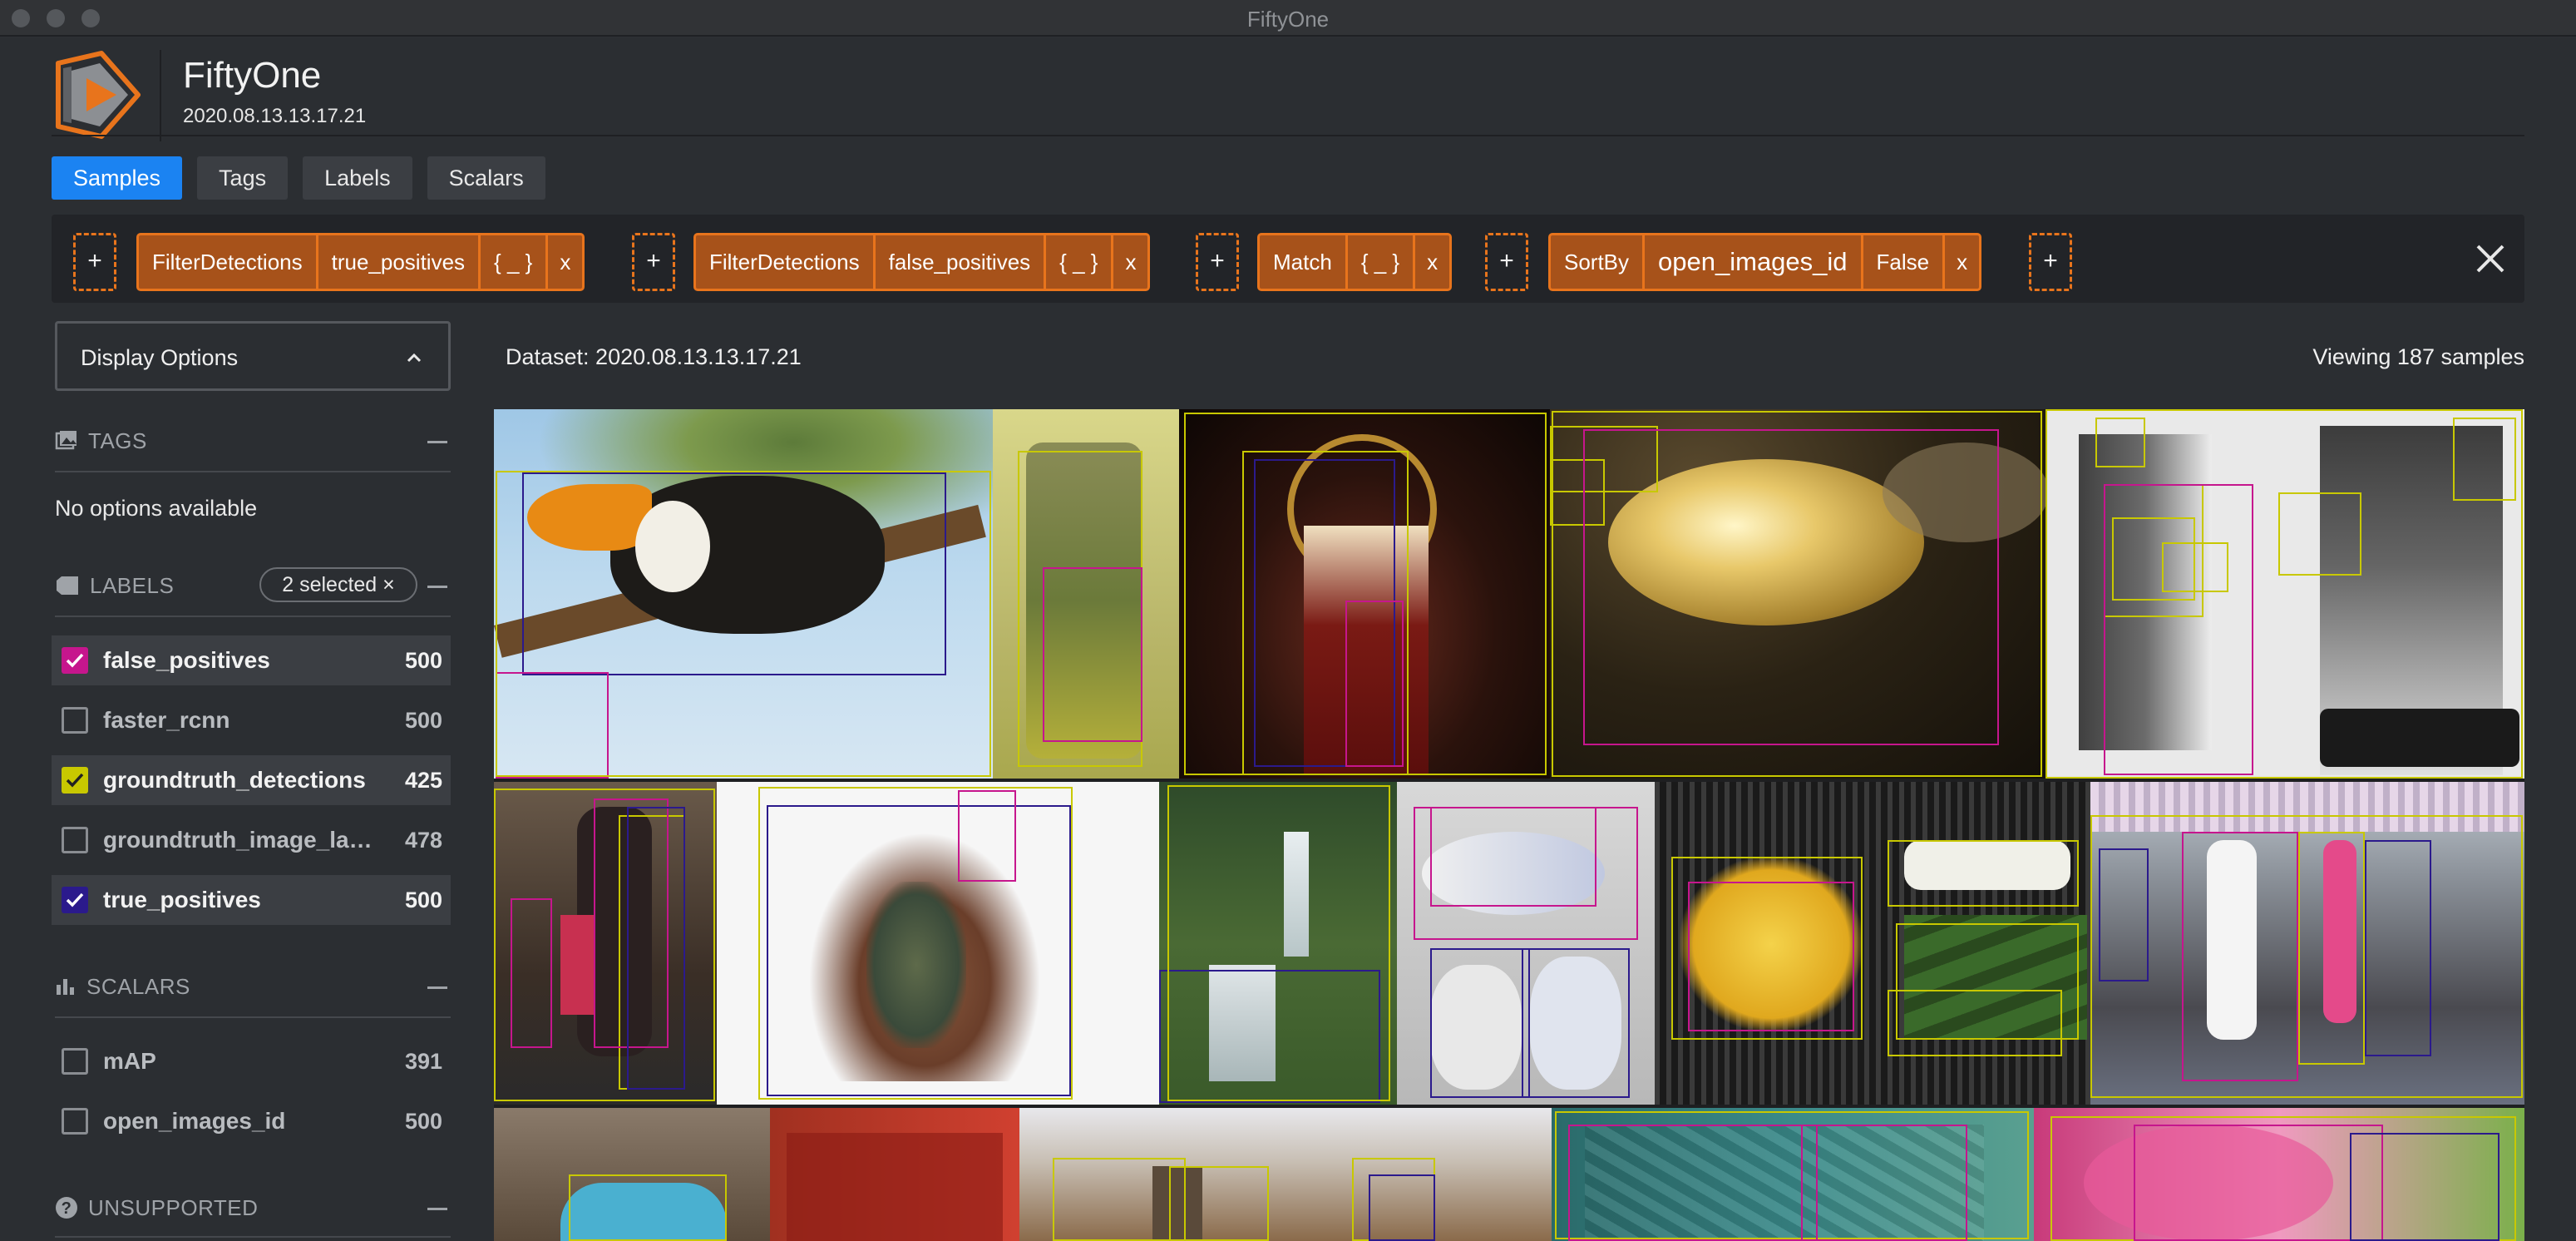 This screenshot has width=2576, height=1241. I want to click on collapse-scalars-icon, so click(437, 987).